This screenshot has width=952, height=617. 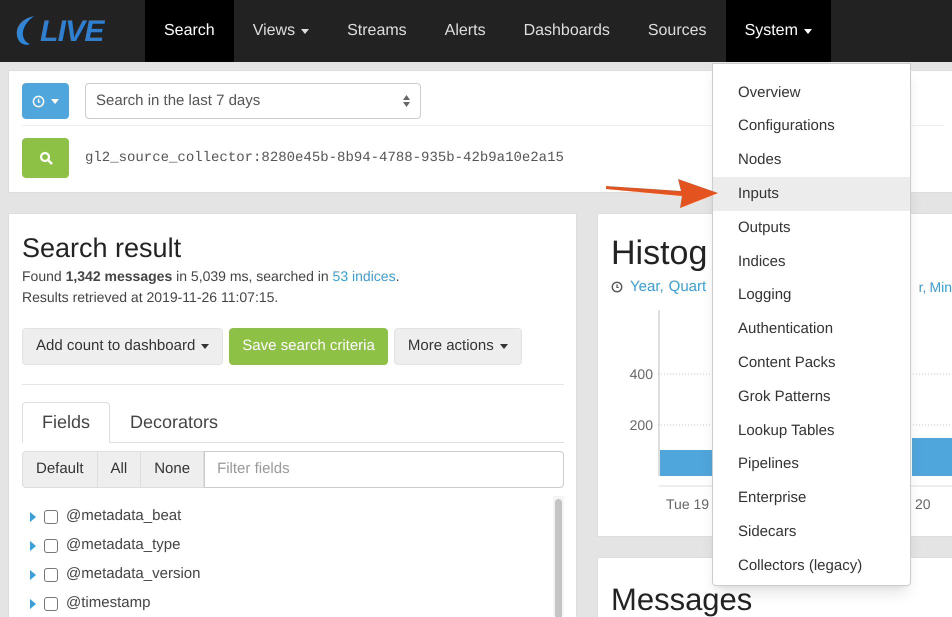 What do you see at coordinates (253, 101) in the screenshot?
I see `time-range-select: Search in the last 7 days` at bounding box center [253, 101].